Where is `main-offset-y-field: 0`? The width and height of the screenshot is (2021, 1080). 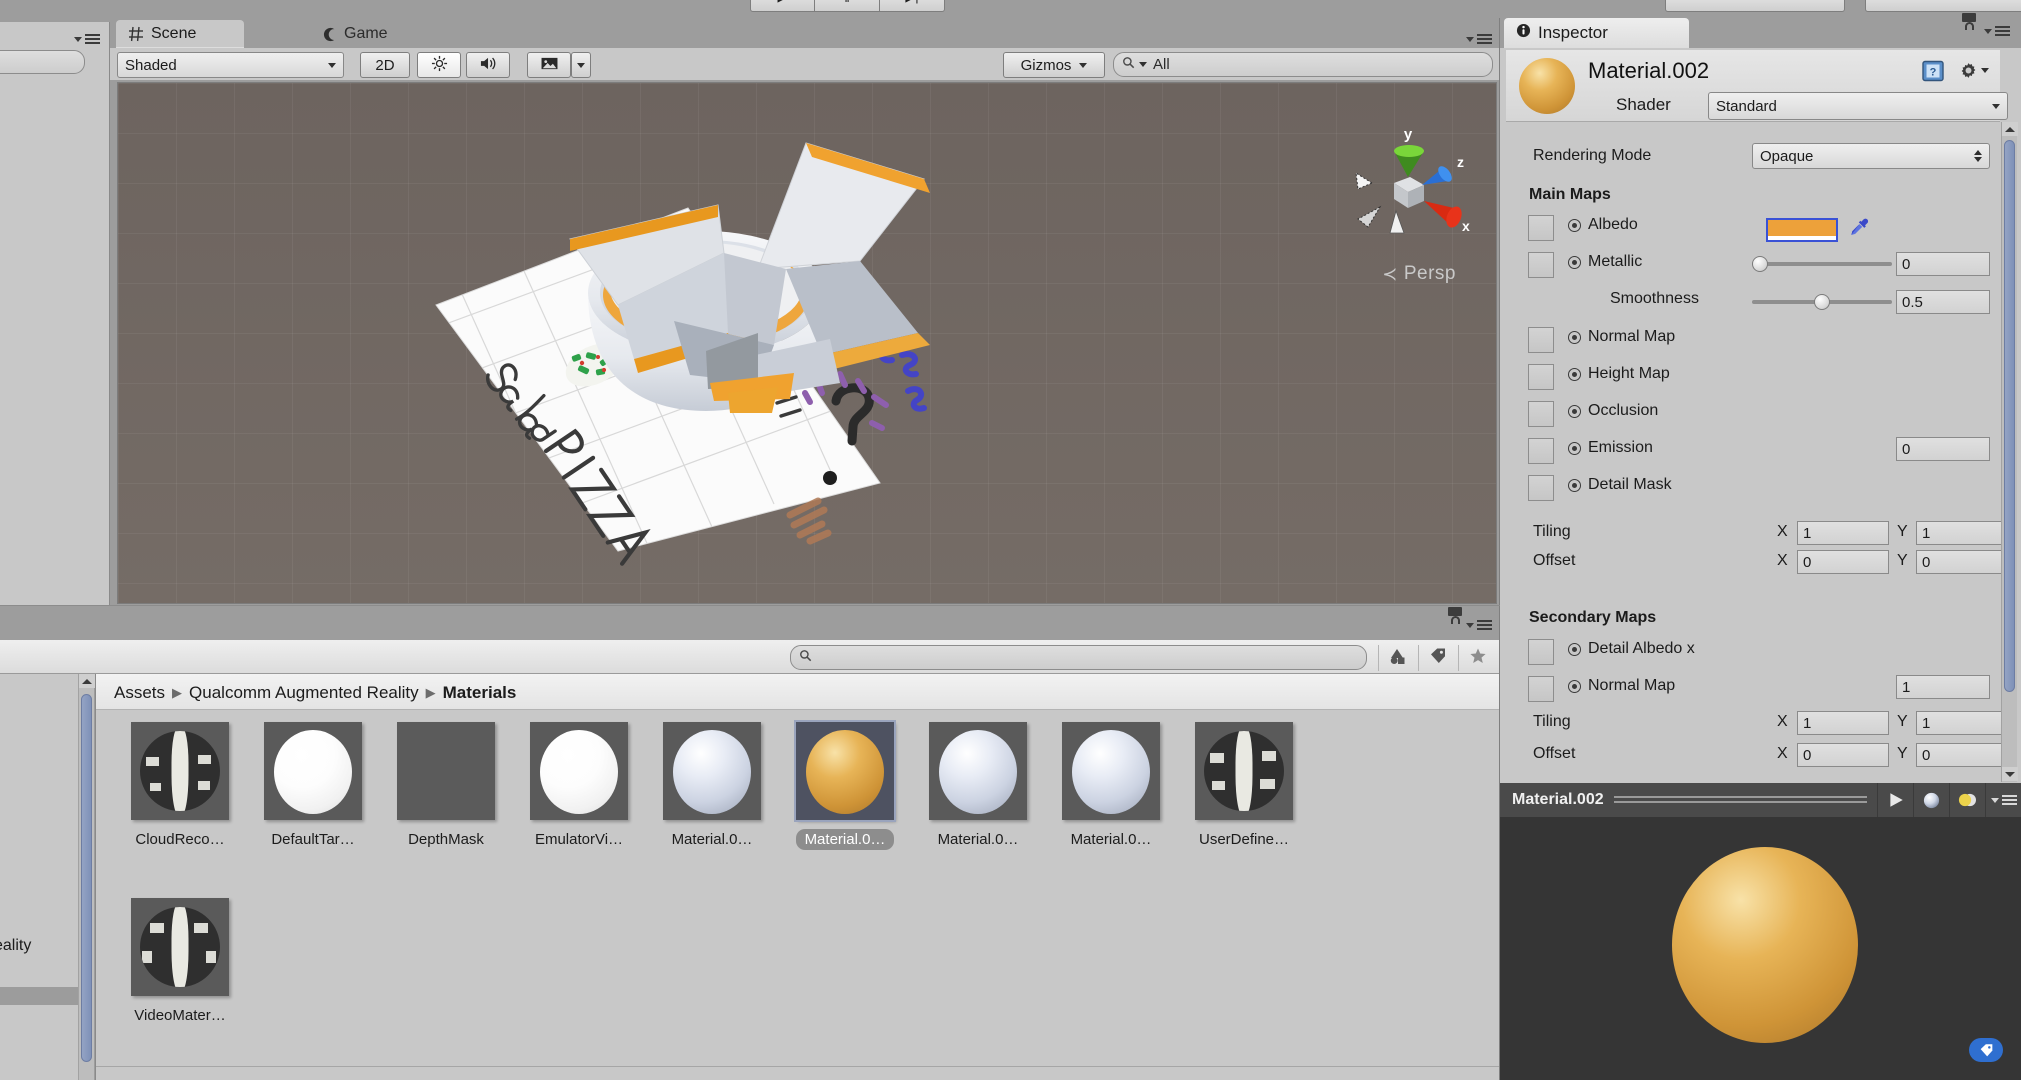
main-offset-y-field: 0 is located at coordinates (1962, 562).